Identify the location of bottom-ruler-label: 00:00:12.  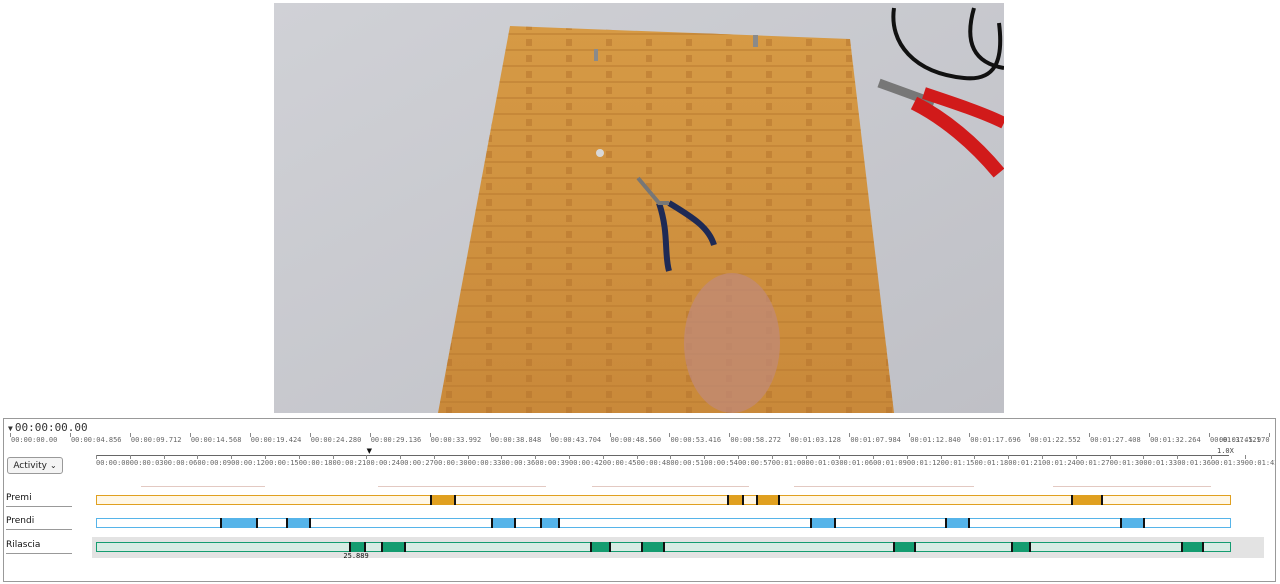
(248, 463).